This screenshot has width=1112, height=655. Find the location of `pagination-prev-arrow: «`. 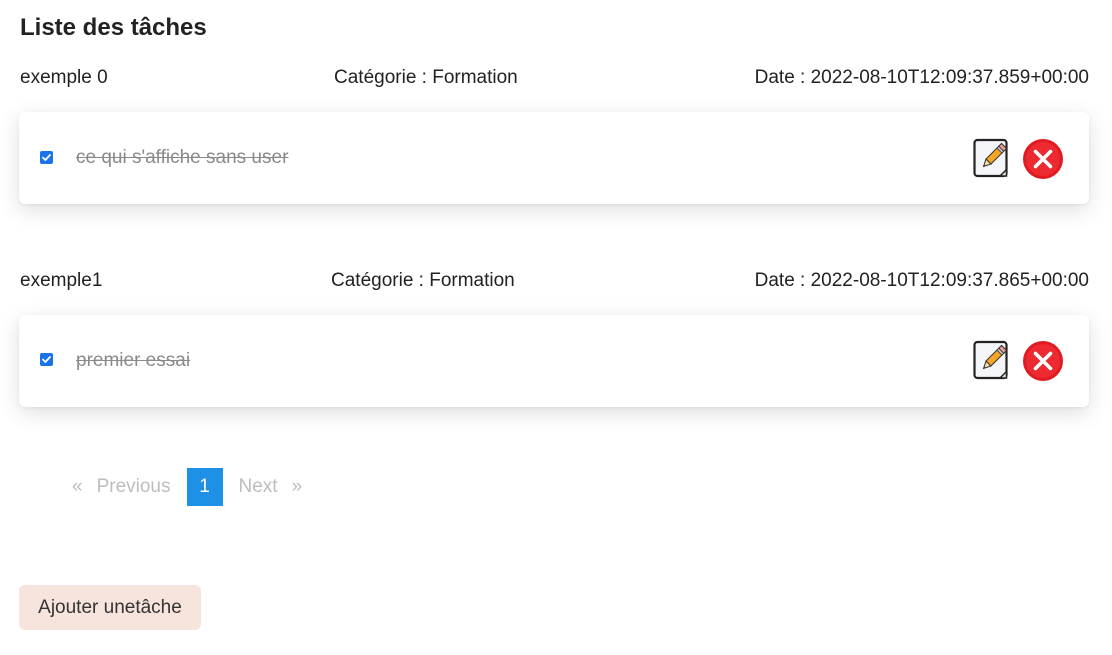

pagination-prev-arrow: « is located at coordinates (77, 487).